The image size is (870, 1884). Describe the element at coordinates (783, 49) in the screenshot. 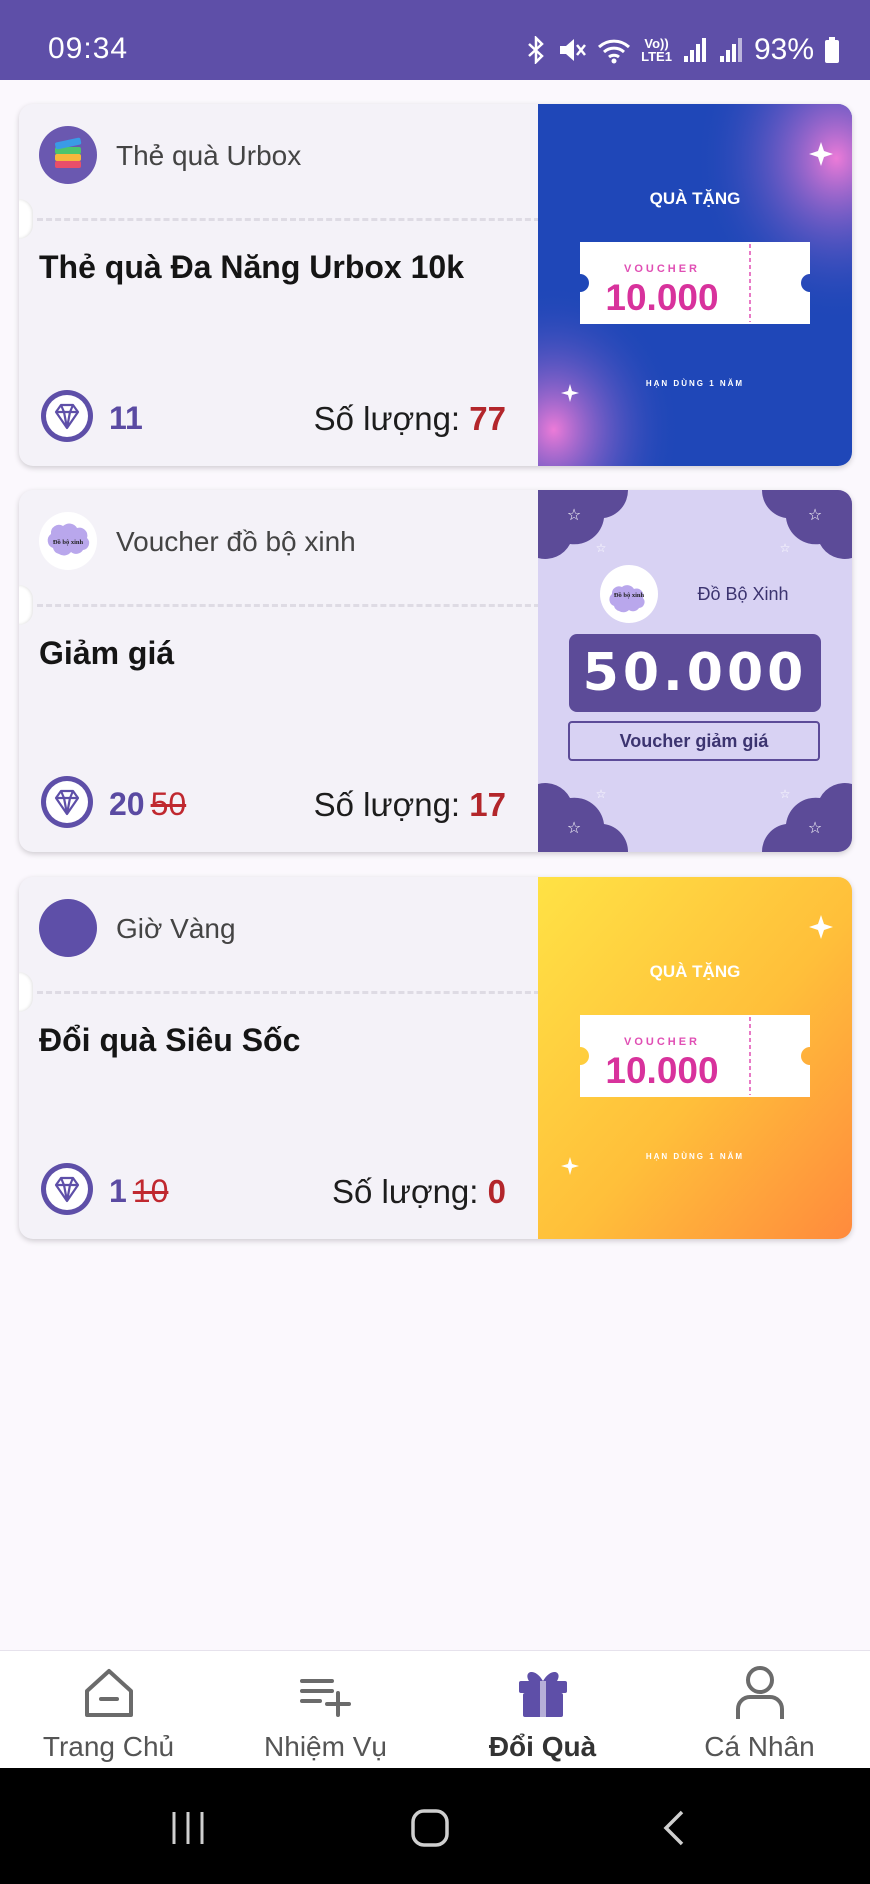

I see `battery-percent: 93%` at that location.